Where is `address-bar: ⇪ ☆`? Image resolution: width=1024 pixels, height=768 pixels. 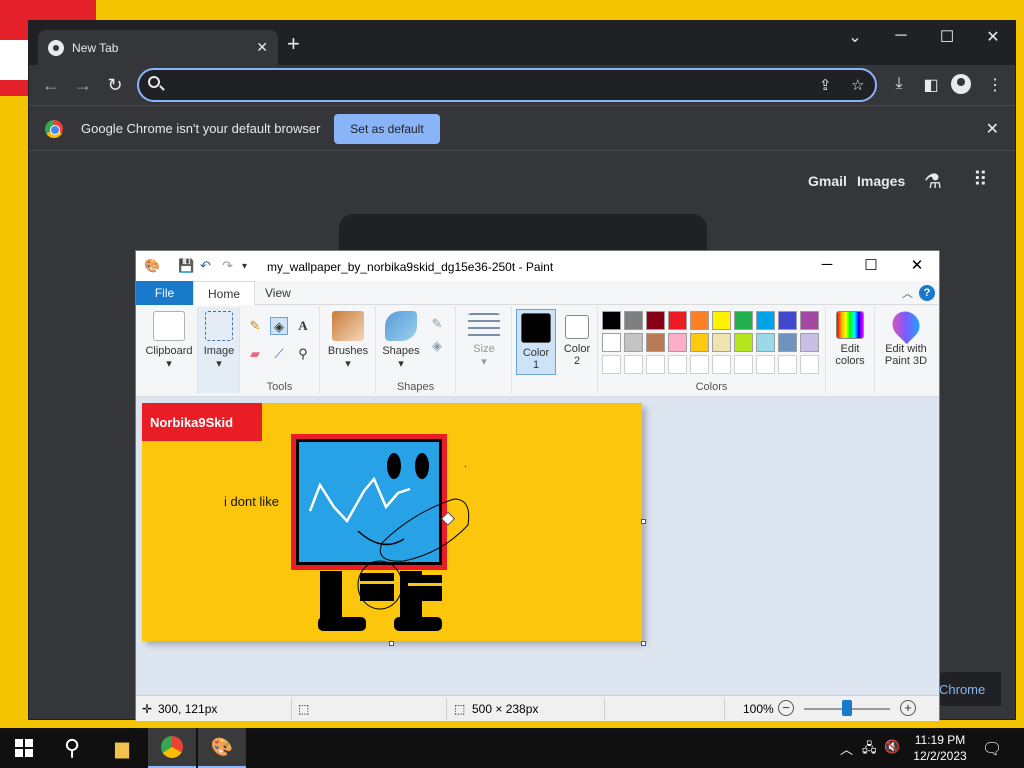
address-bar: ⇪ ☆ is located at coordinates (507, 85).